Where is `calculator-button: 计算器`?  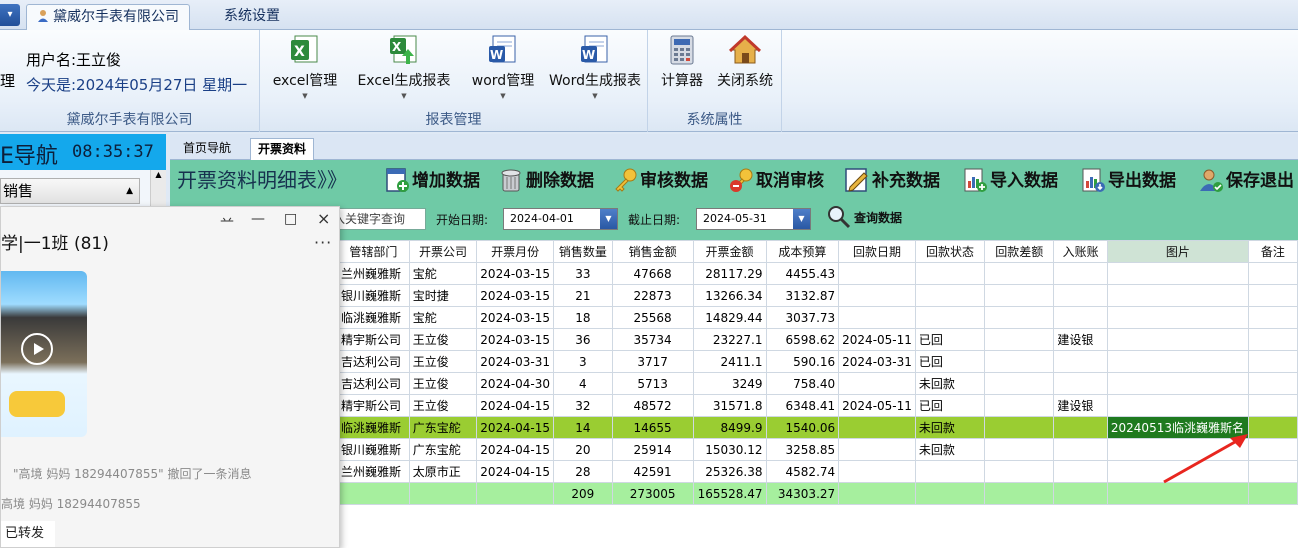
calculator-button: 计算器 is located at coordinates (682, 62).